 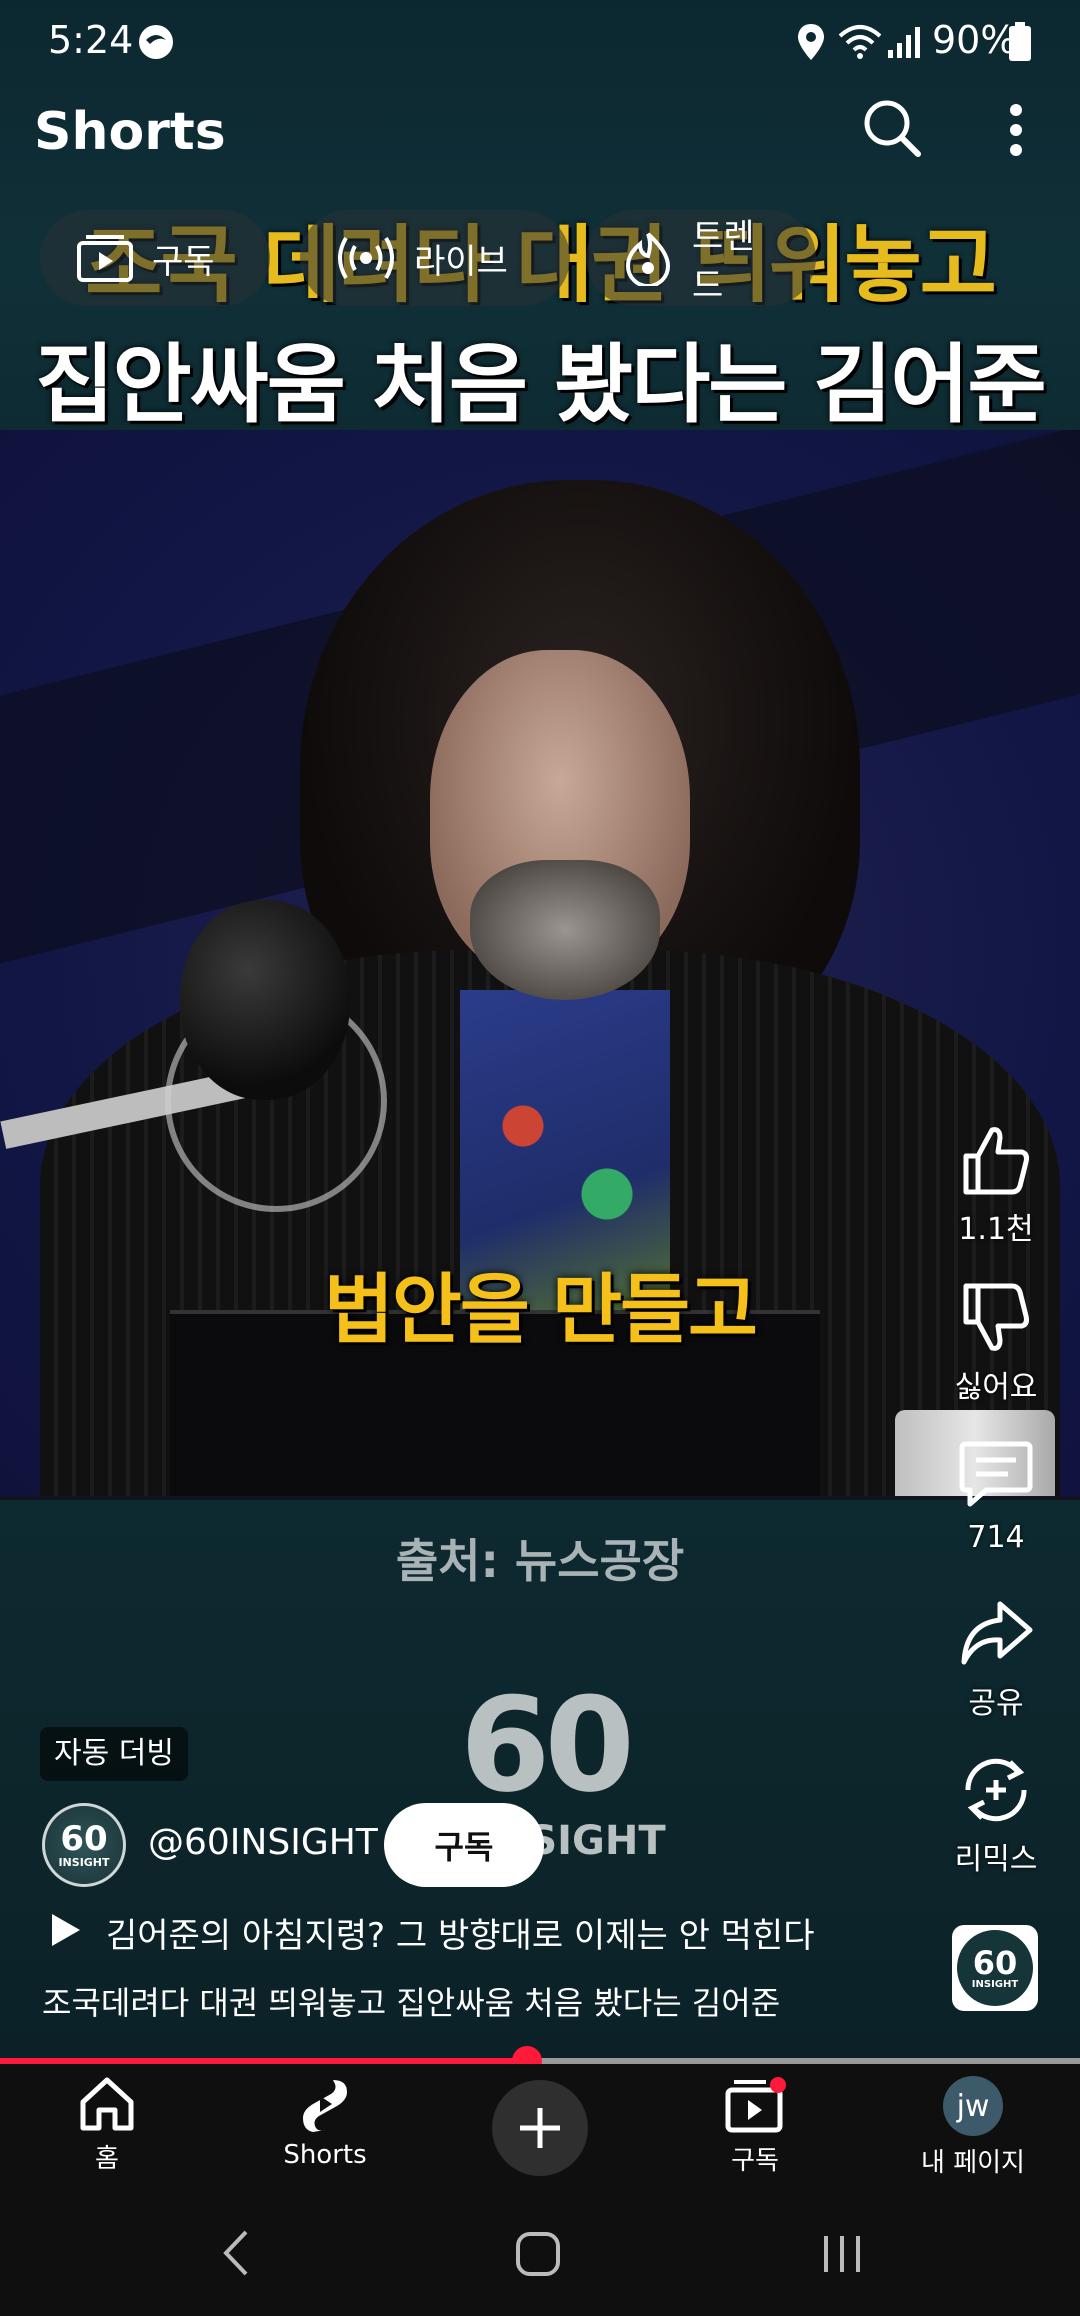 I want to click on sound-thumbnail-word: INSIGHT, so click(x=995, y=1984).